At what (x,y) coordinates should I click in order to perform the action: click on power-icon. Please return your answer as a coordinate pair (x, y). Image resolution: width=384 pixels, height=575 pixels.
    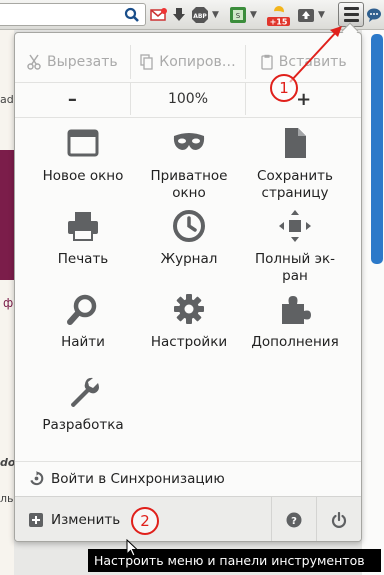
    Looking at the image, I should click on (339, 519).